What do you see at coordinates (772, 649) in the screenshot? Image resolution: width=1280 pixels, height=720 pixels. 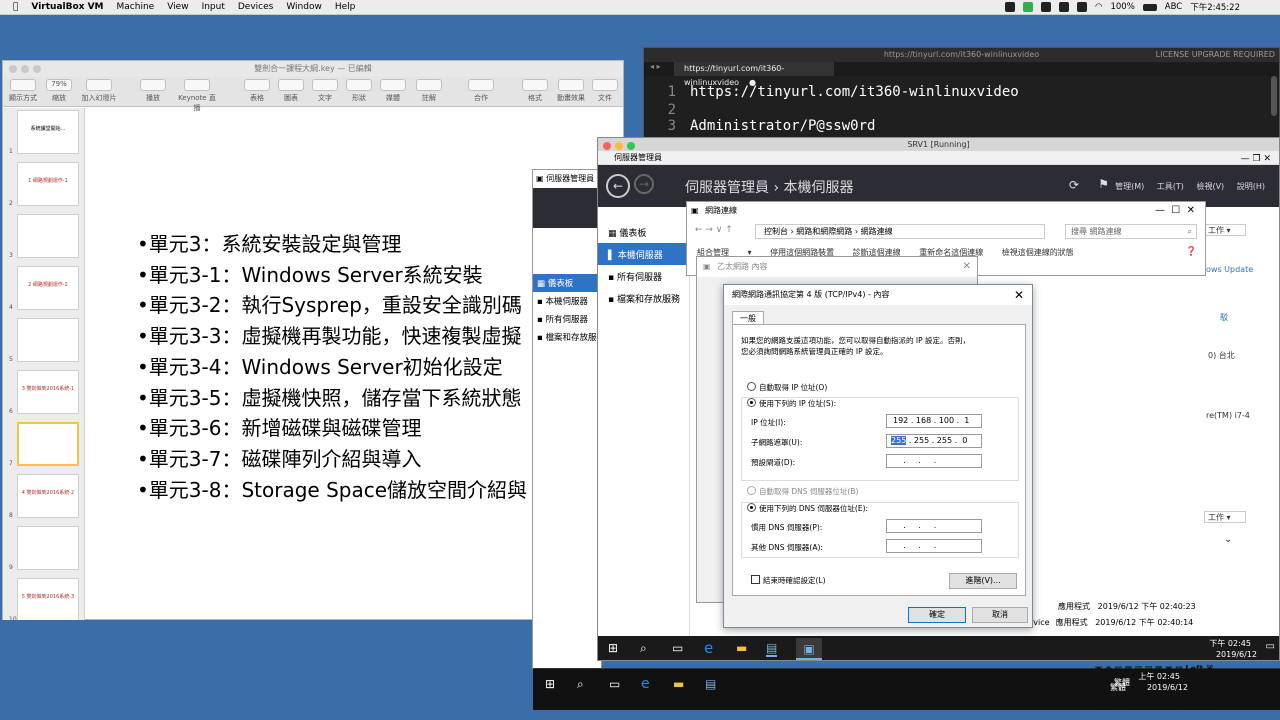 I see `server-manager-icon: ▤` at bounding box center [772, 649].